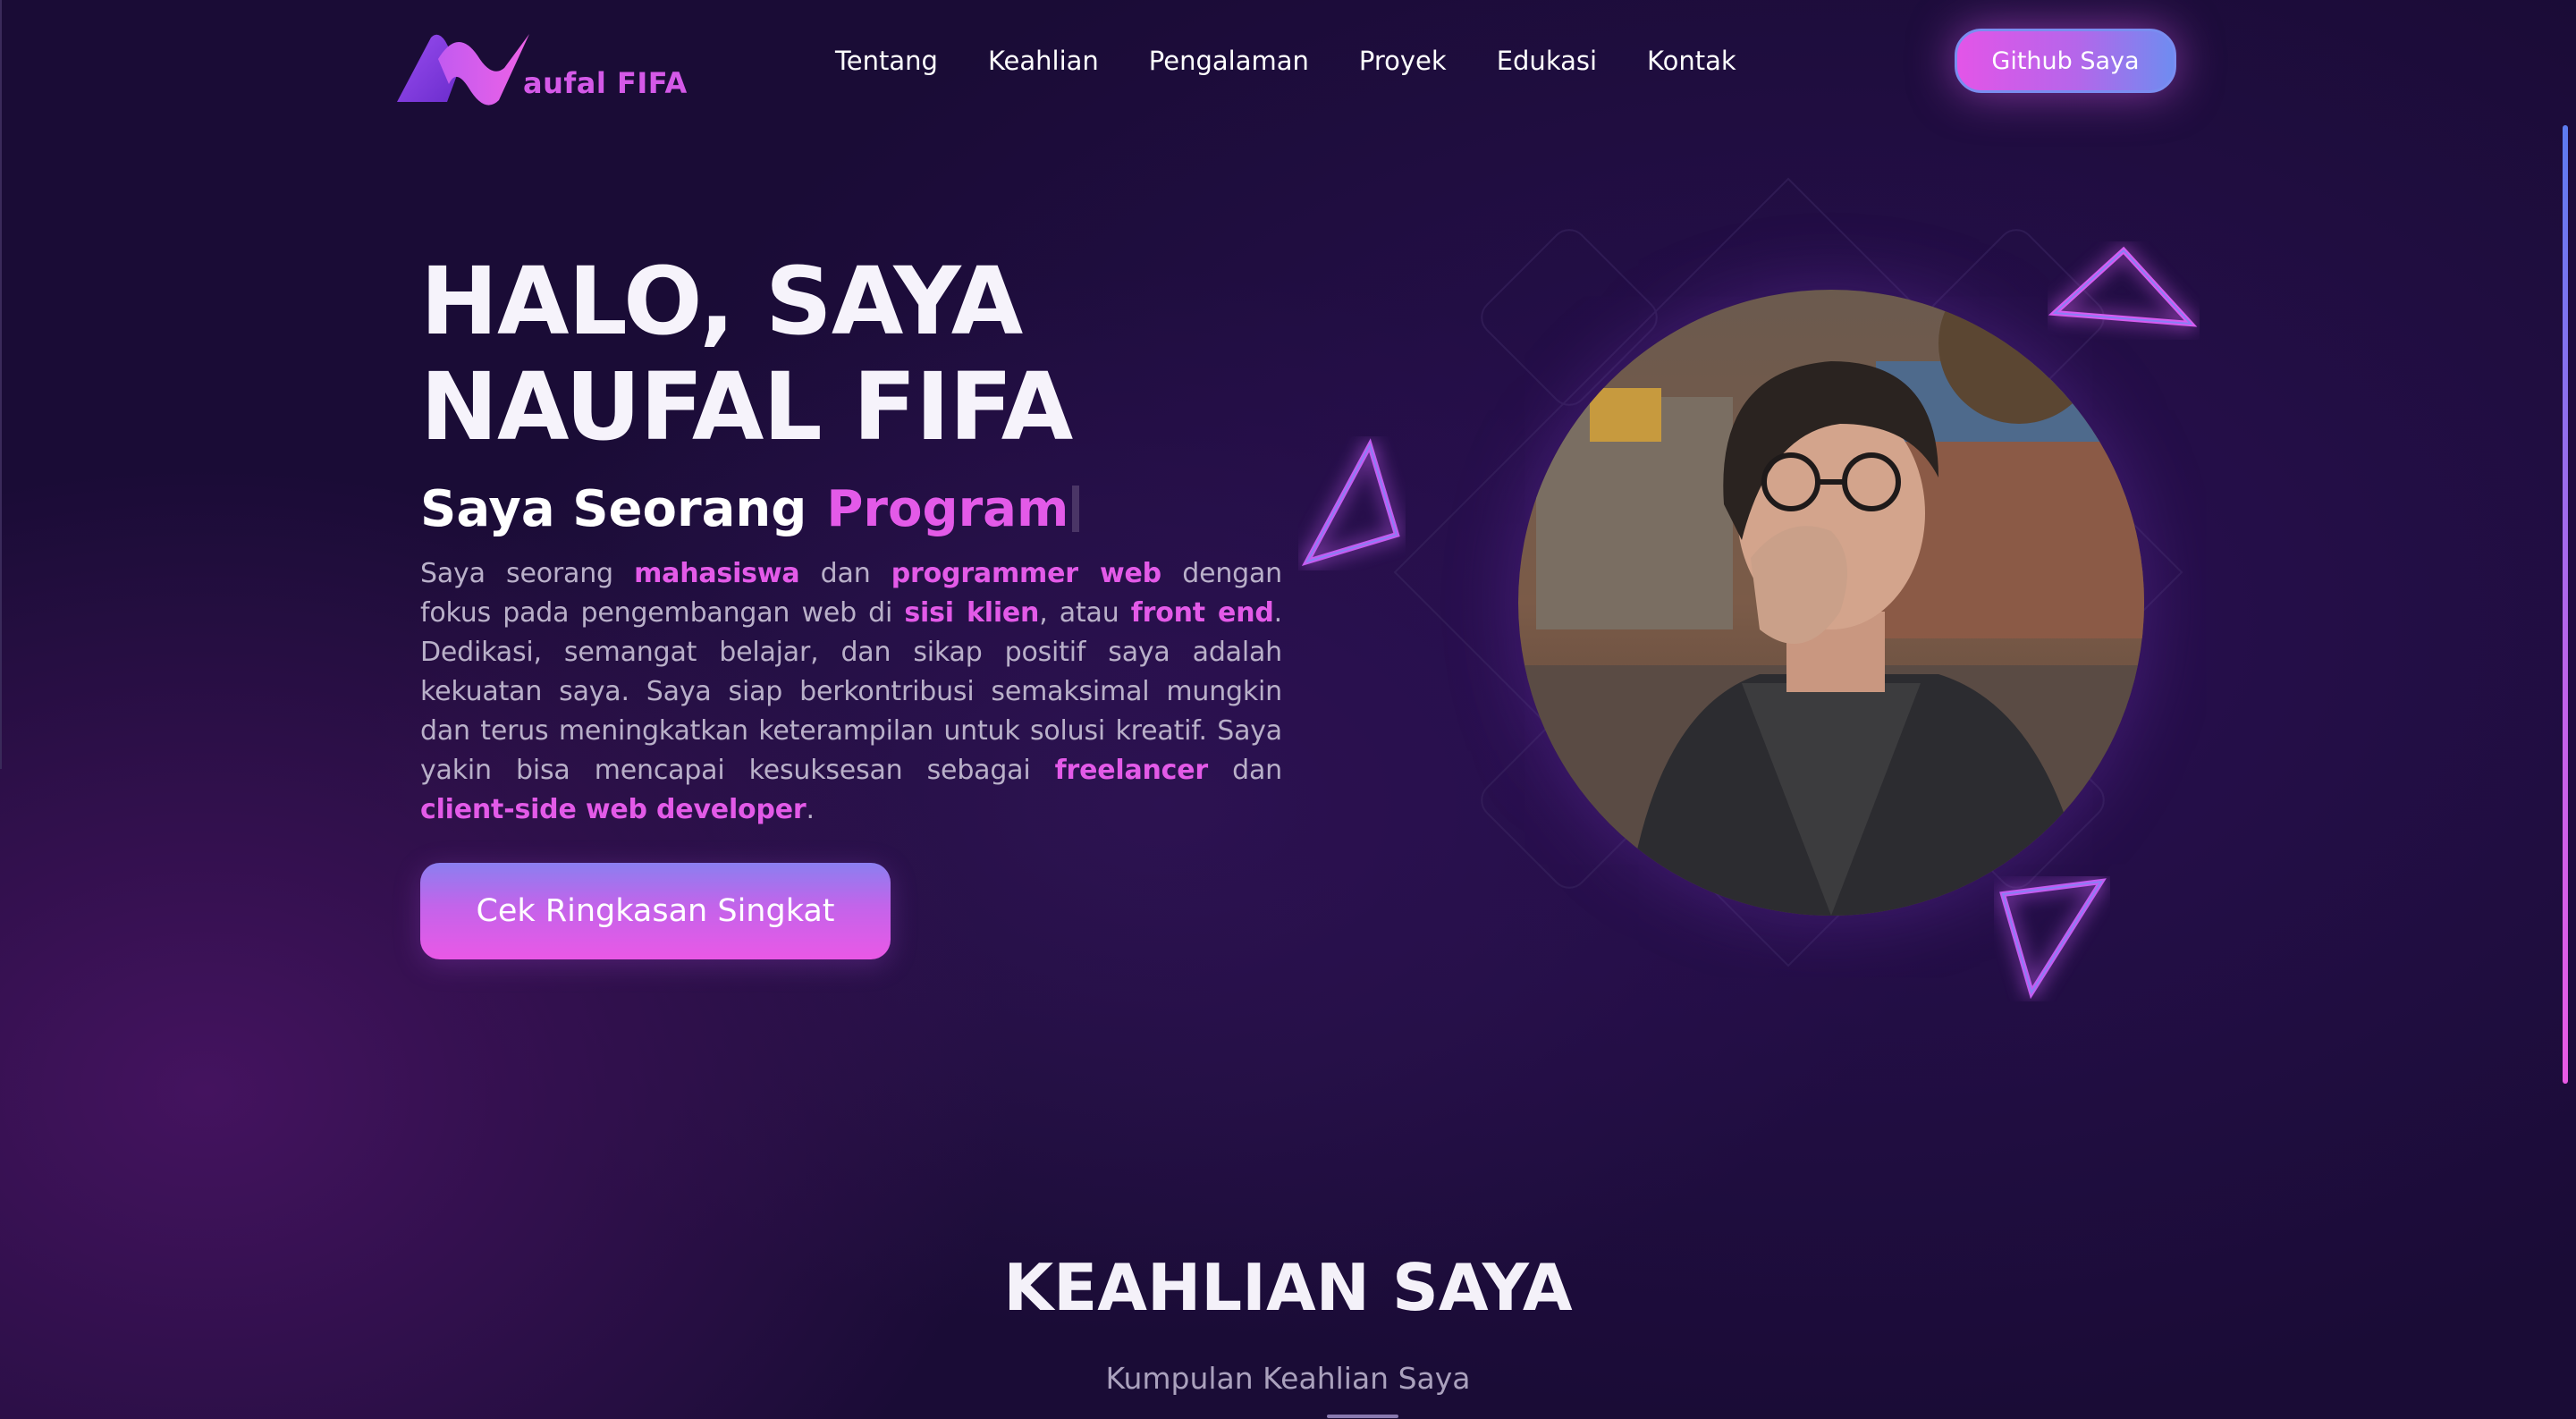 Image resolution: width=2576 pixels, height=1419 pixels. Describe the element at coordinates (655, 911) in the screenshot. I see `summary-button: Cek Ringkasan Singkat` at that location.